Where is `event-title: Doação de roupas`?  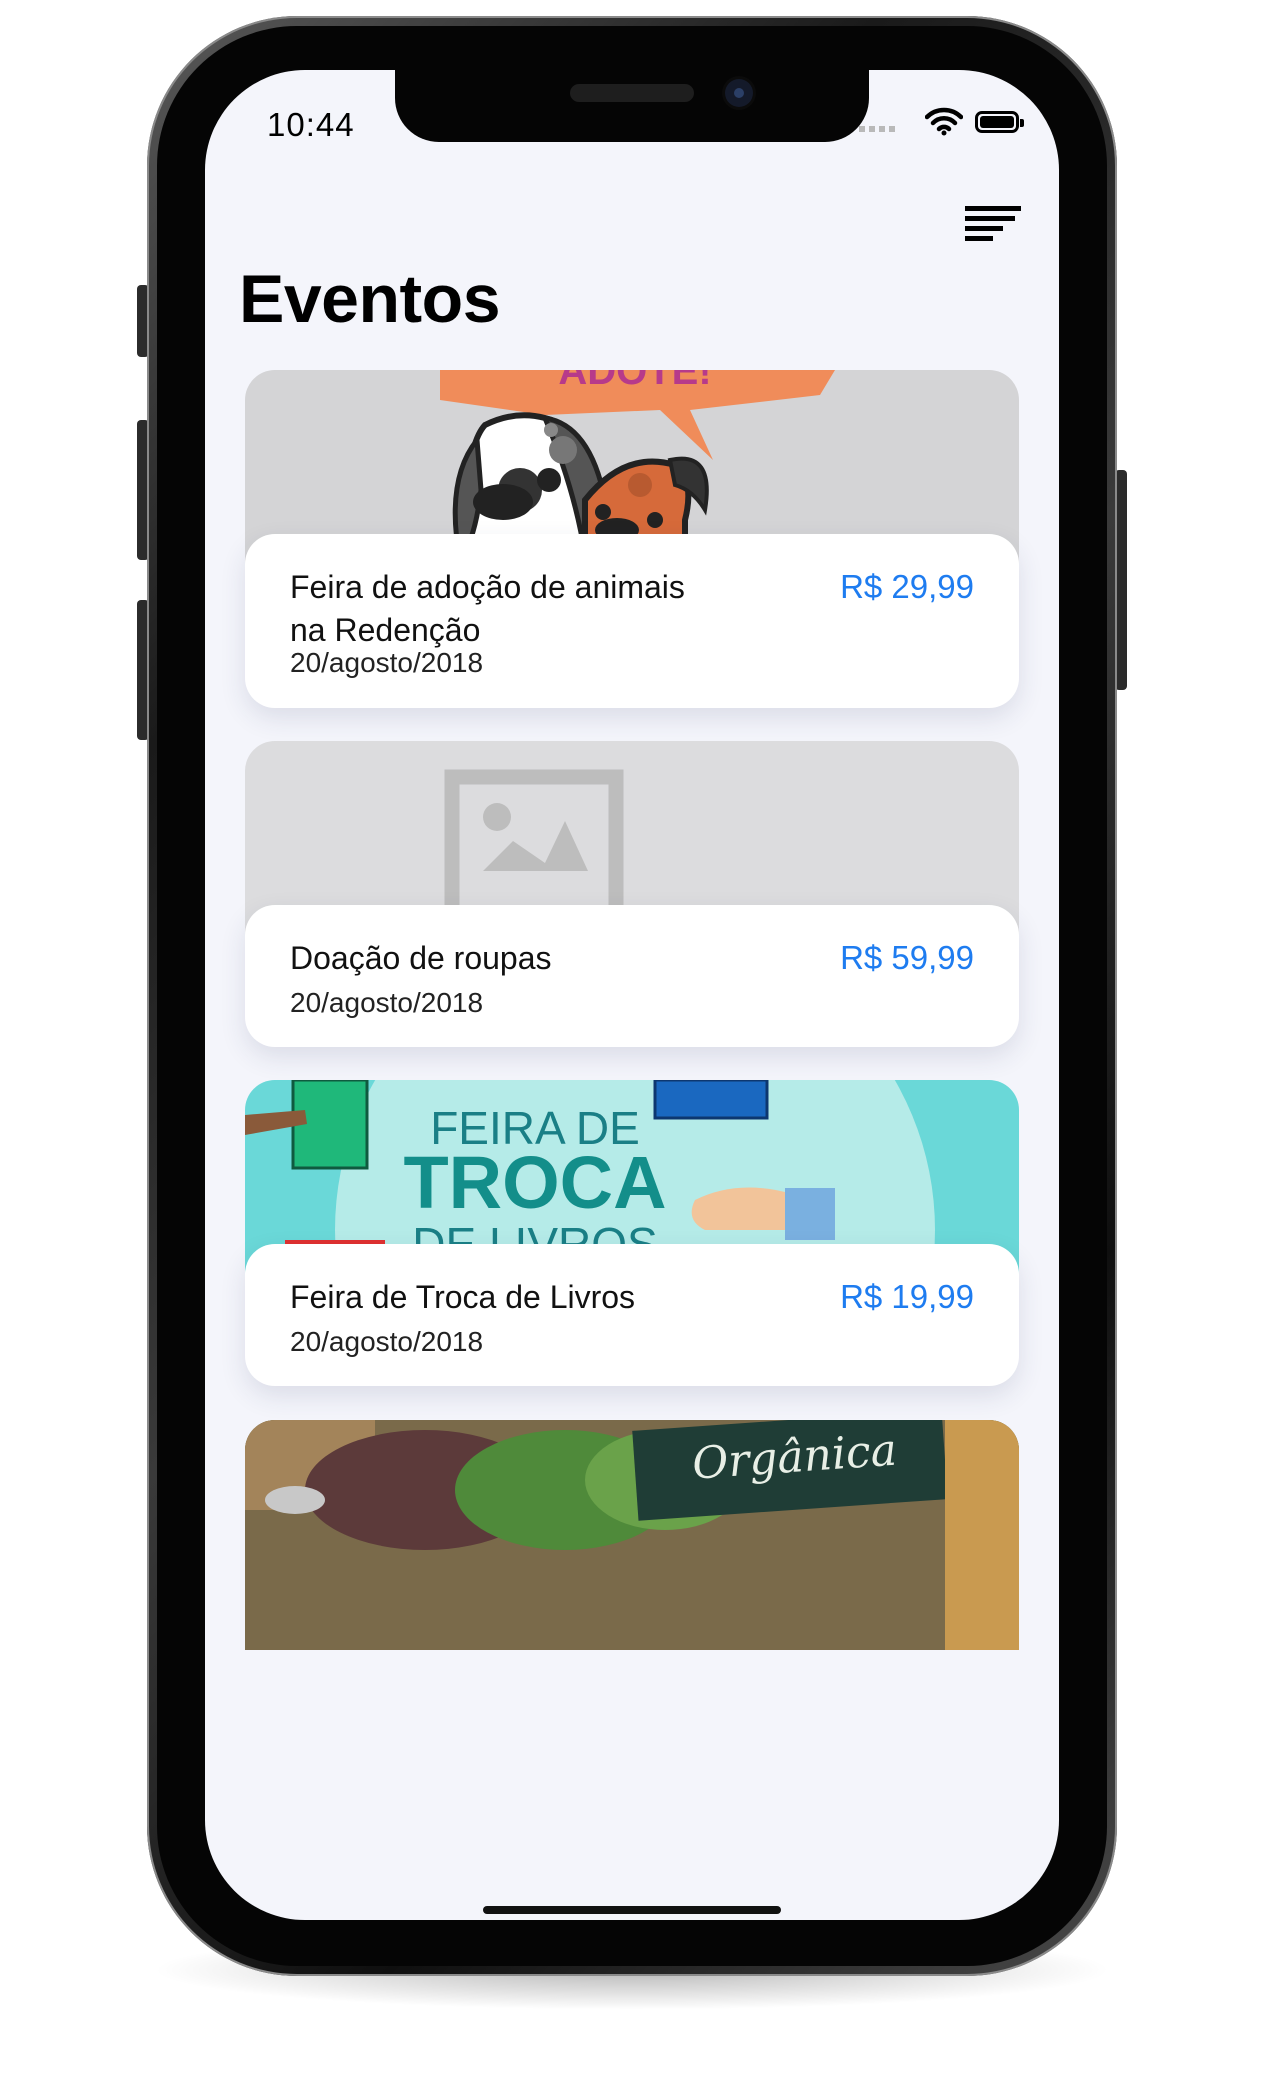 event-title: Doação de roupas is located at coordinates (421, 958).